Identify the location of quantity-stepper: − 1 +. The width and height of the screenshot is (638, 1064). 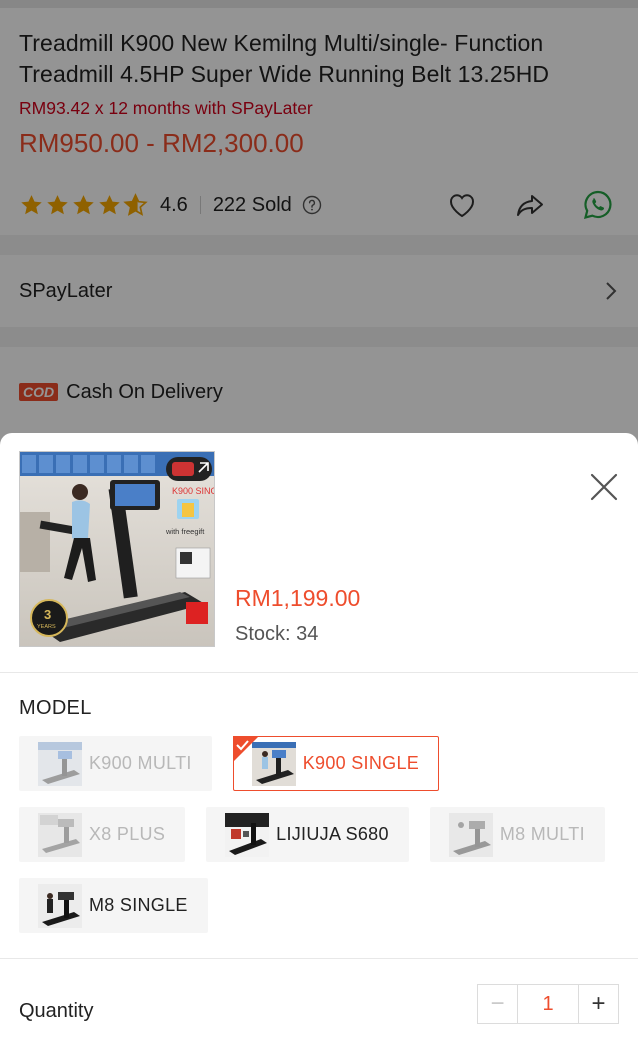
(548, 1004).